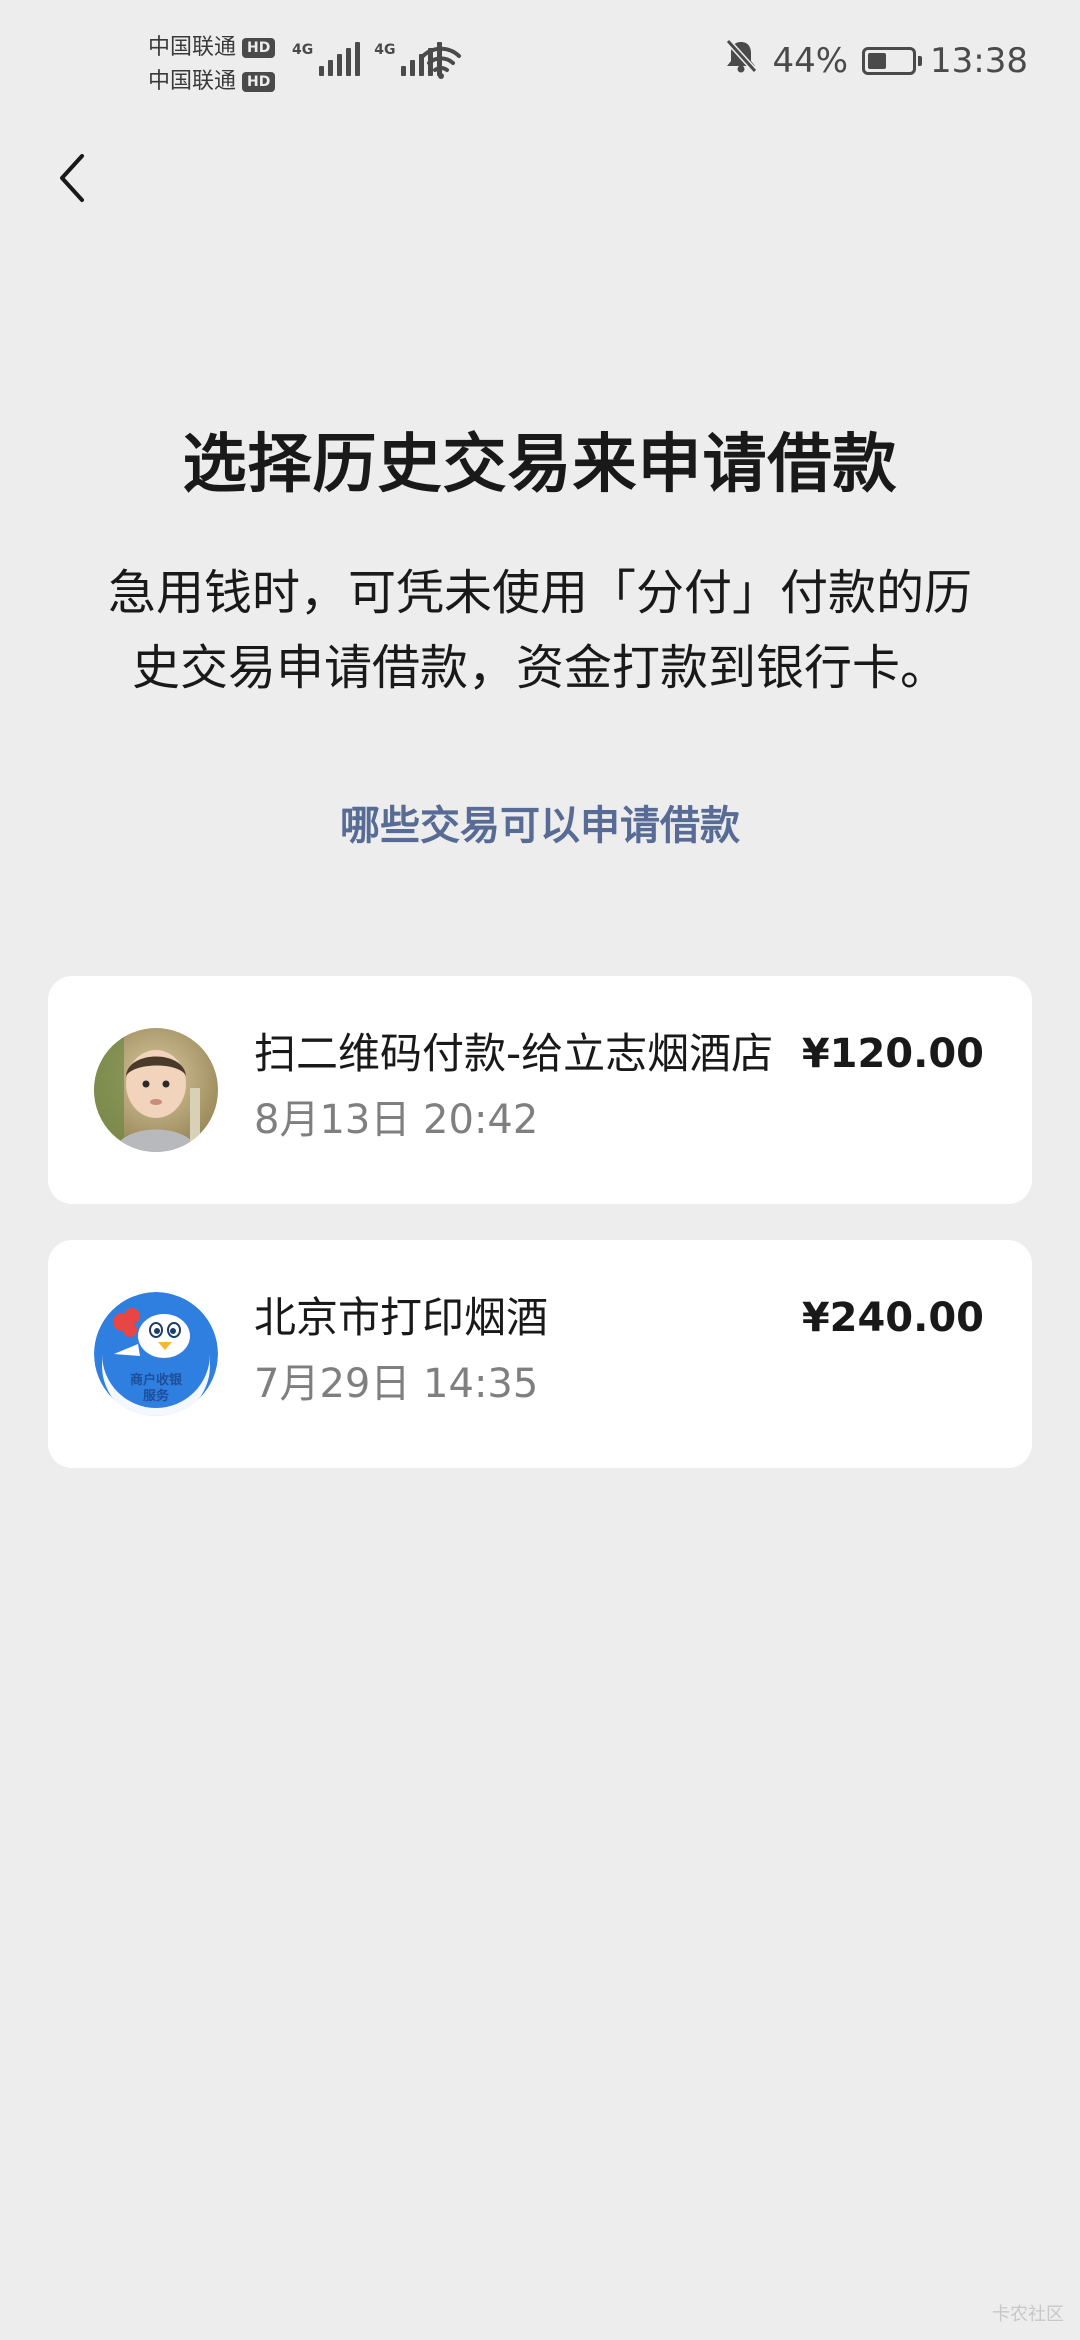  I want to click on transaction-name: 扫二维码付款-给立志烟酒店, so click(514, 1053).